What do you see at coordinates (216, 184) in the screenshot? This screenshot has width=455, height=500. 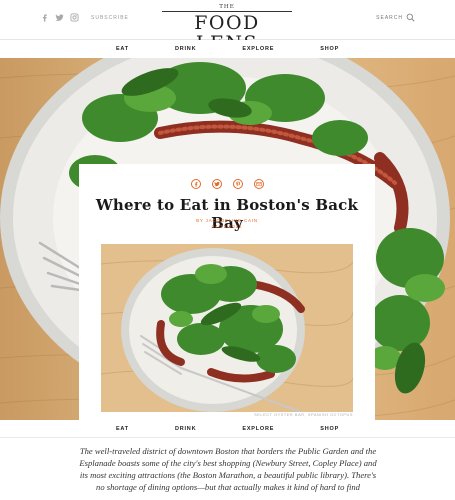 I see `share-twitter-icon` at bounding box center [216, 184].